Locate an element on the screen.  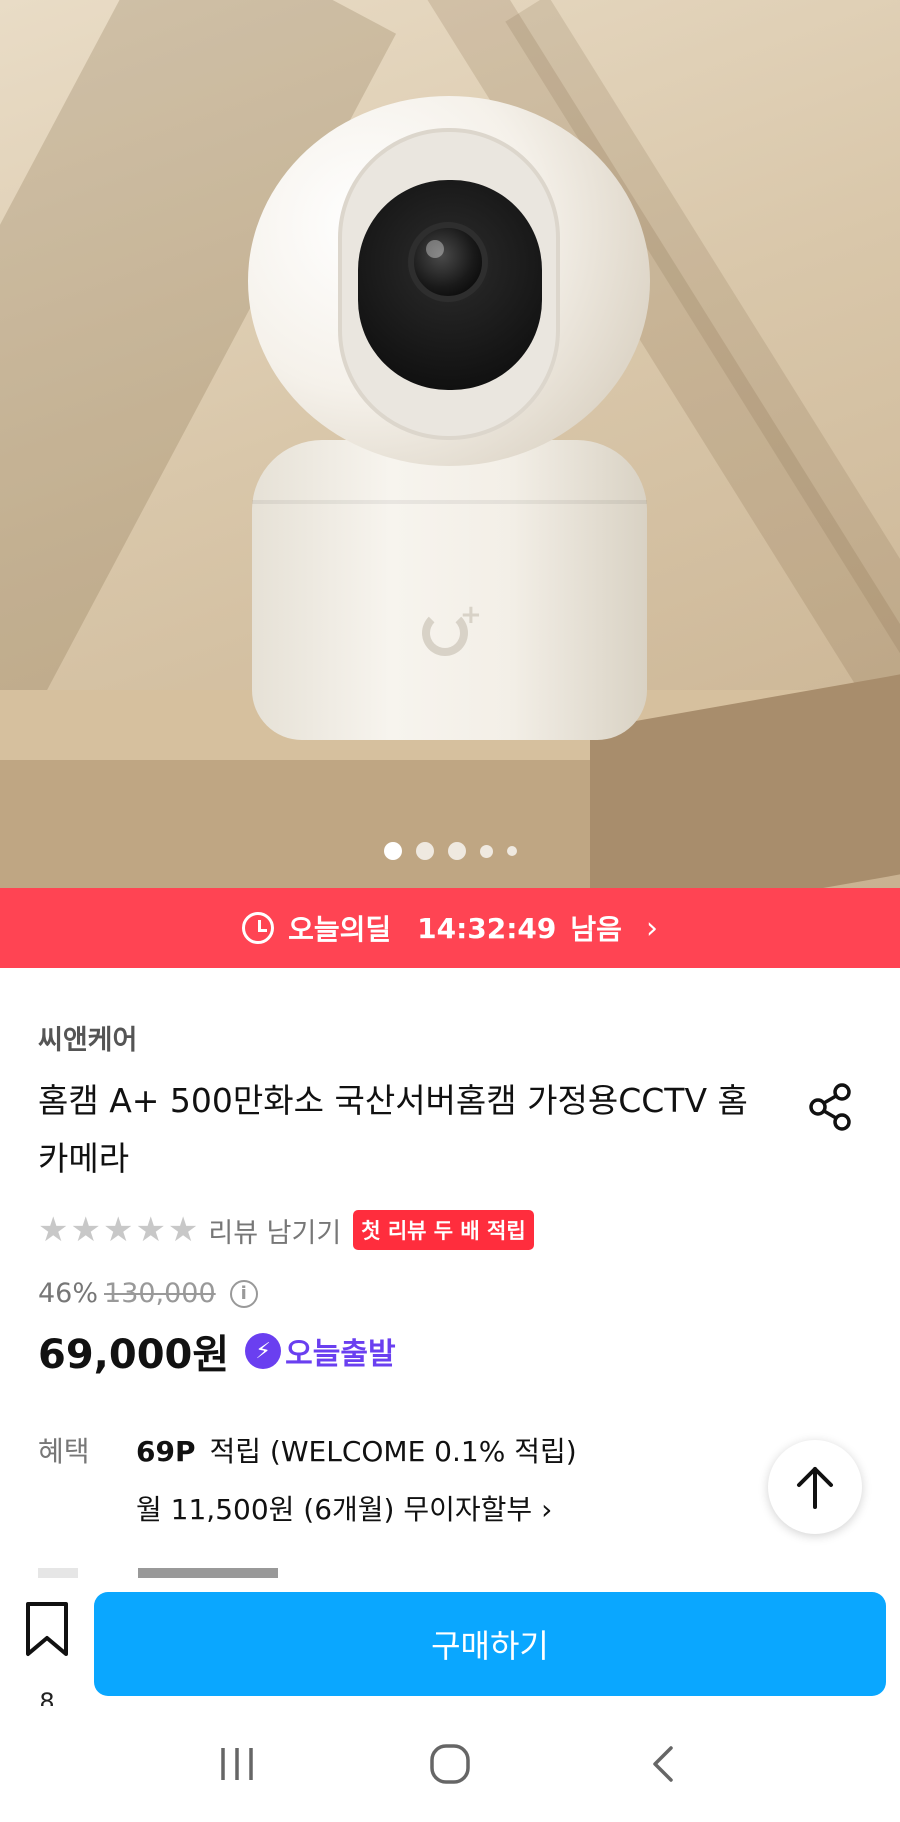
todays-deal-banner: 오늘의딜 14:32:49 남음 › is located at coordinates (450, 928).